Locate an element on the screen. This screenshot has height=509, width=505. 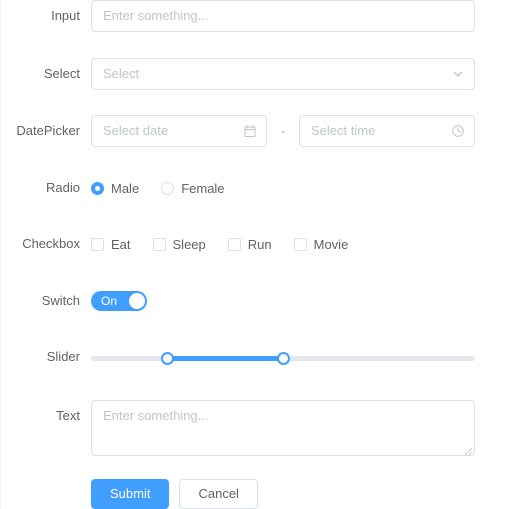
form-control-slider is located at coordinates (298, 357).